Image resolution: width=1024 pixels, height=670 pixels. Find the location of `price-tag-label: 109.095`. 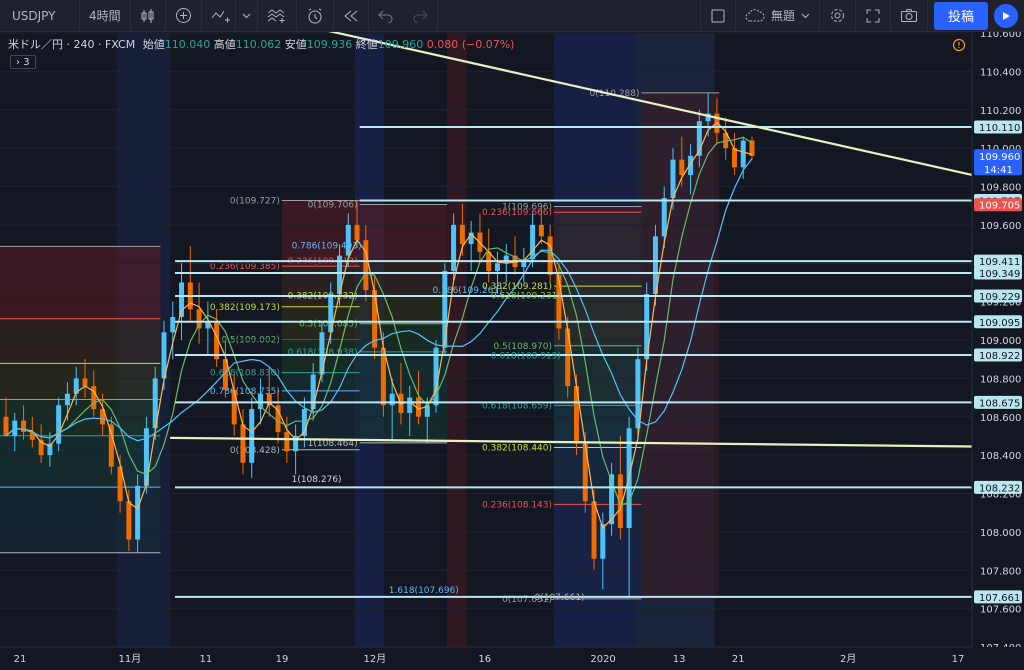

price-tag-label: 109.095 is located at coordinates (999, 323).